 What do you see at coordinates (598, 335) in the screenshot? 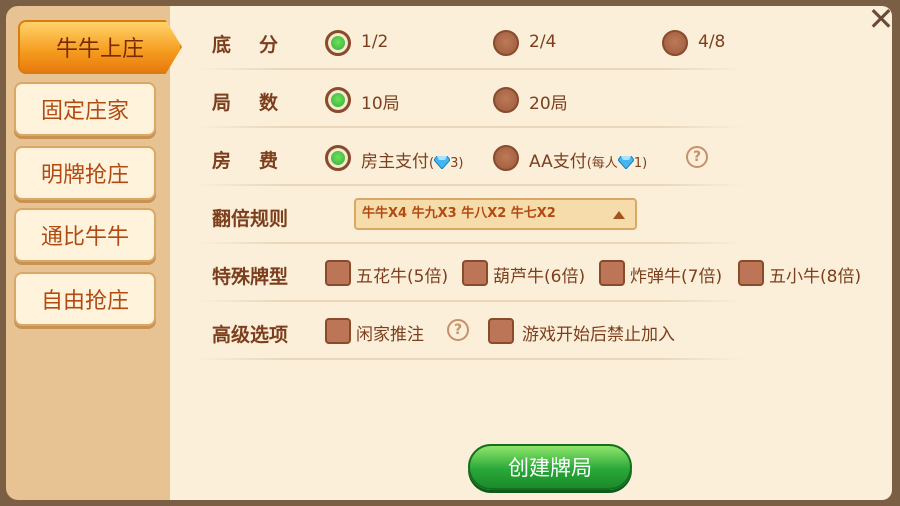
I see `no-join-option: 游戏开始后禁止加入` at bounding box center [598, 335].